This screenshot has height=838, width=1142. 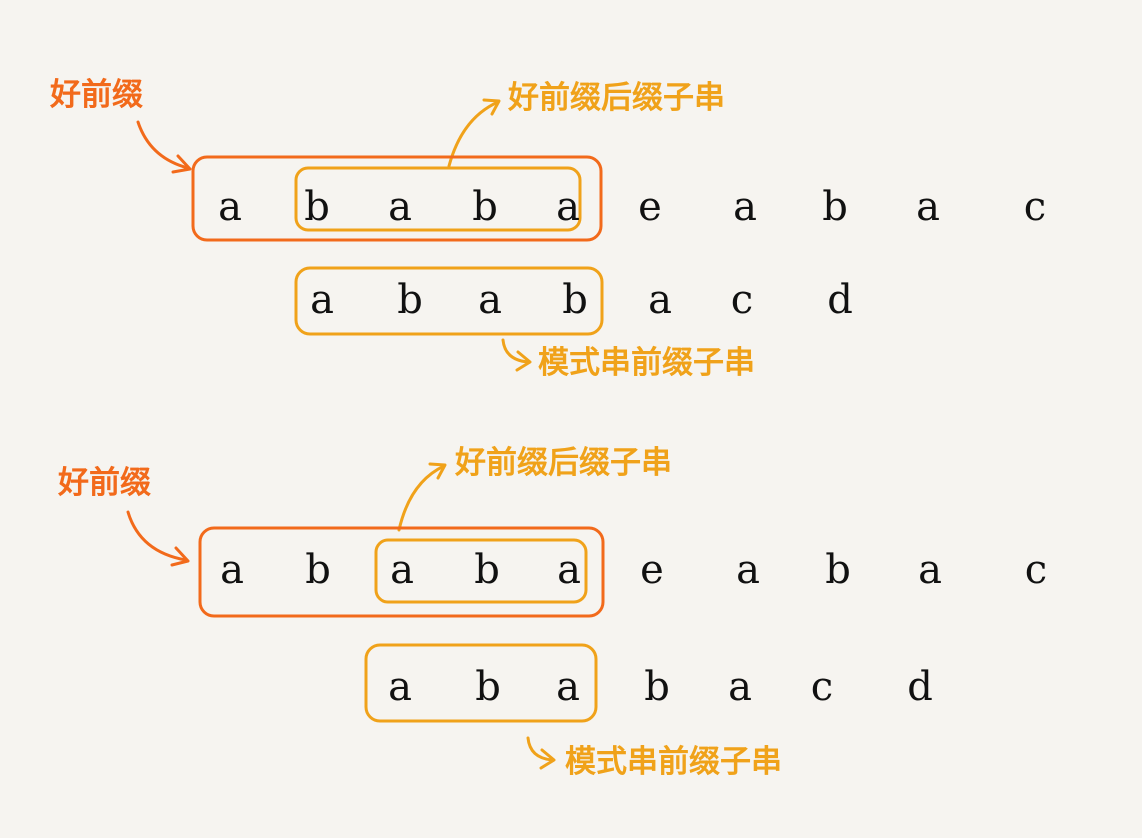 What do you see at coordinates (646, 363) in the screenshot?
I see `pattern-prefix-label-1: 模式串前缀子串` at bounding box center [646, 363].